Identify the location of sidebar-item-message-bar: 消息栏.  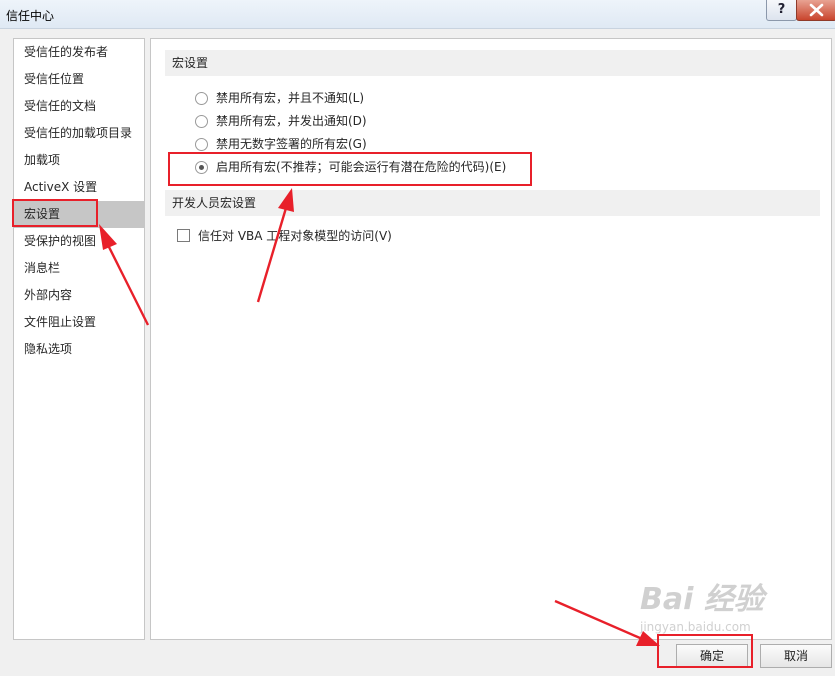
(79, 268).